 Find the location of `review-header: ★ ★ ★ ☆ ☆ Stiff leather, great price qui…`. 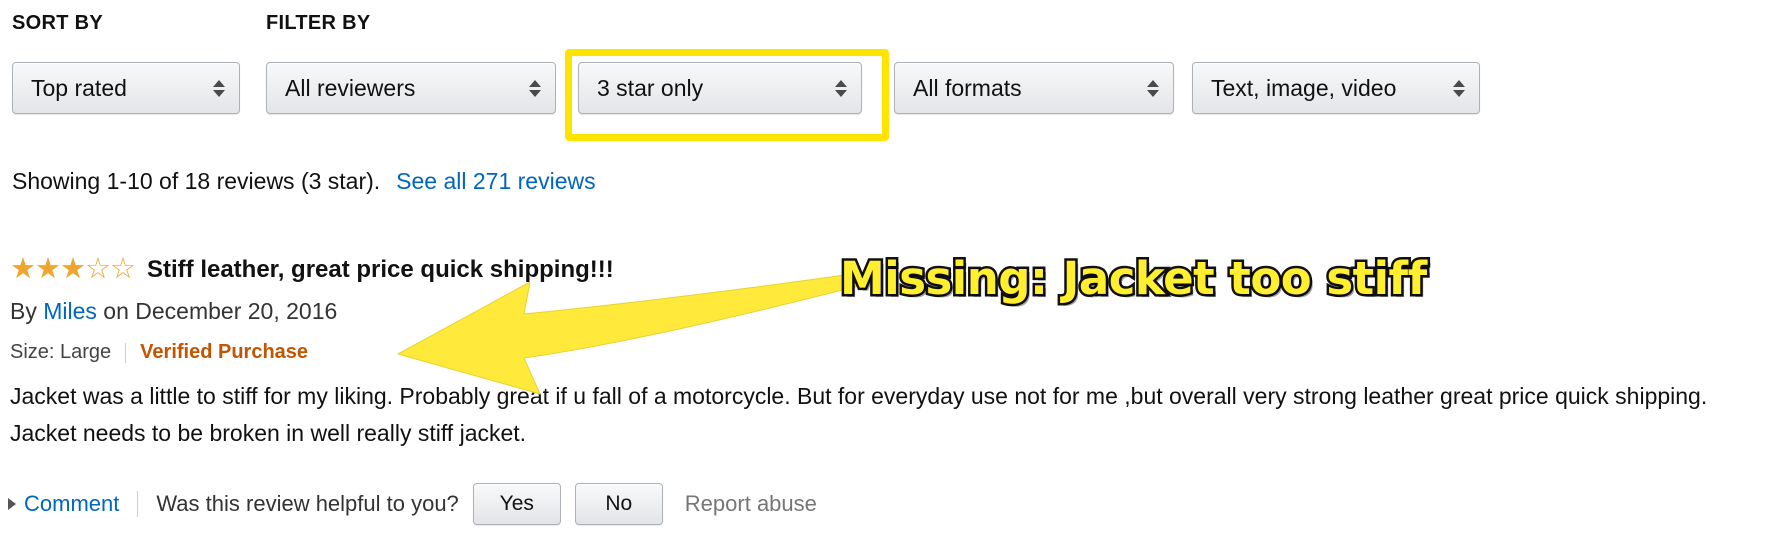

review-header: ★ ★ ★ ☆ ☆ Stiff leather, great price qui… is located at coordinates (312, 269).